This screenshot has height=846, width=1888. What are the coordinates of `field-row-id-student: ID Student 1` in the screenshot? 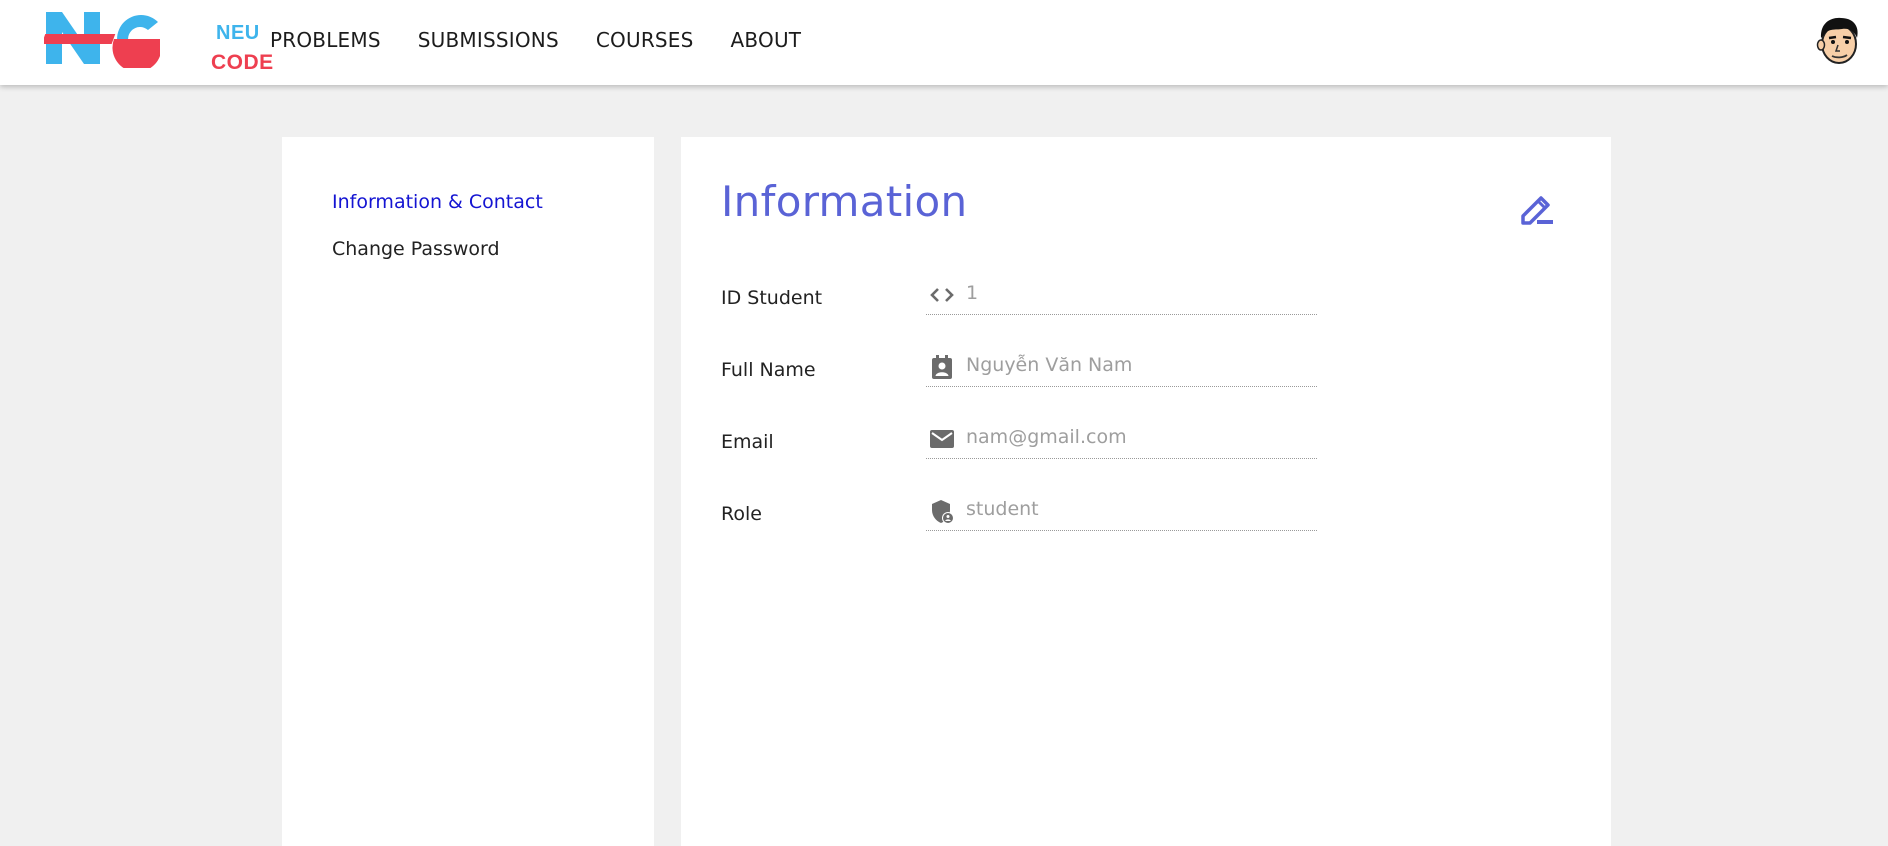 It's located at (1041, 294).